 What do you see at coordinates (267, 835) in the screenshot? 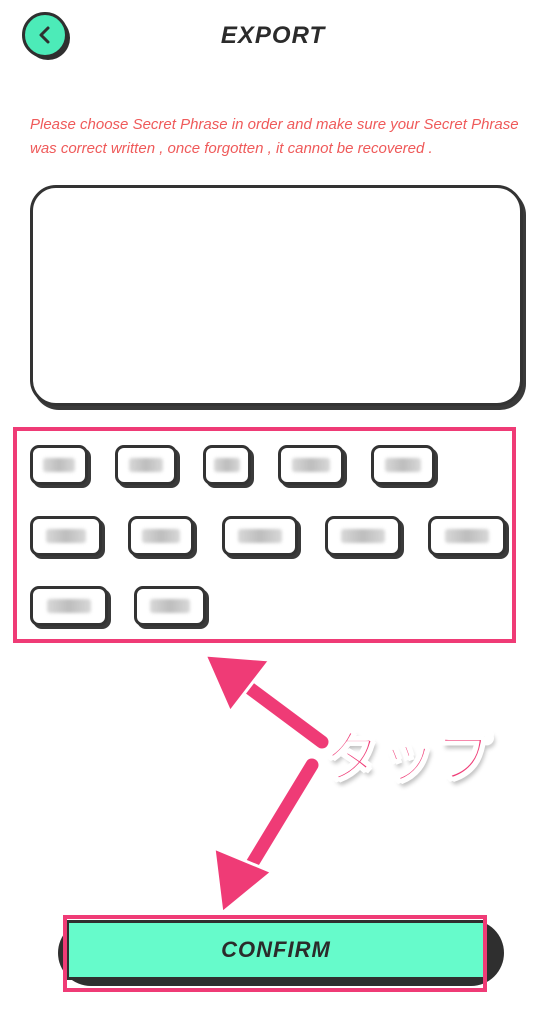
I see `arrow-down-to-confirm` at bounding box center [267, 835].